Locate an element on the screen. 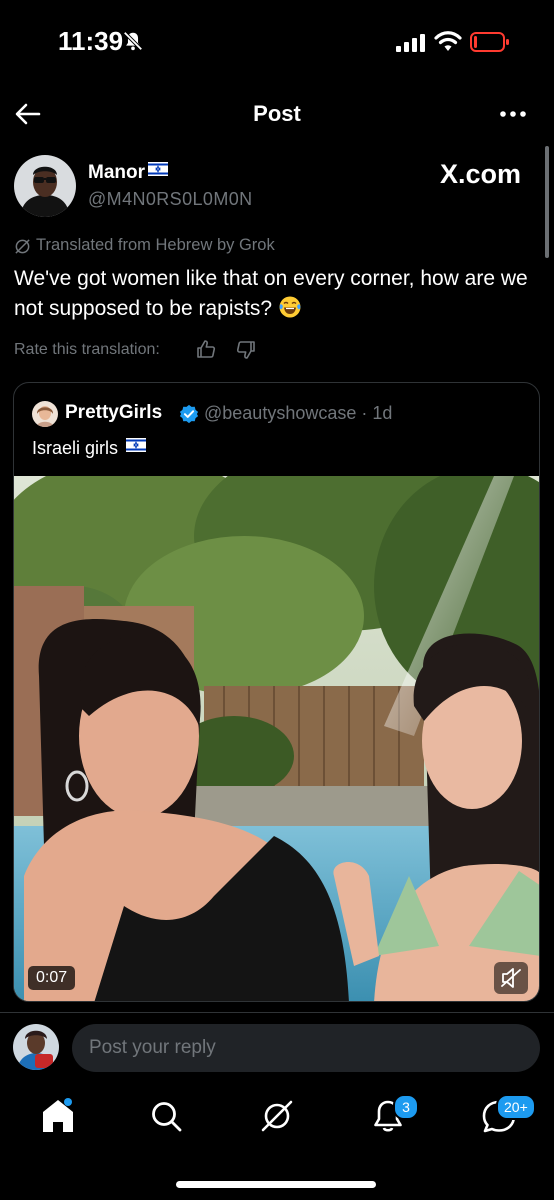  author-handle: @M4N0RS0L0M0N is located at coordinates (170, 199).